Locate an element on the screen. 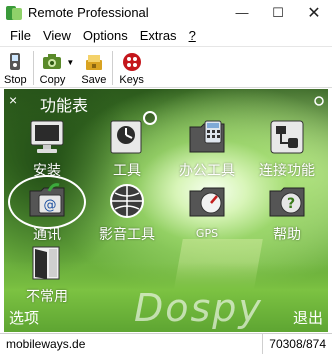 This screenshot has width=332, height=354. connectivity-icon is located at coordinates (287, 137).